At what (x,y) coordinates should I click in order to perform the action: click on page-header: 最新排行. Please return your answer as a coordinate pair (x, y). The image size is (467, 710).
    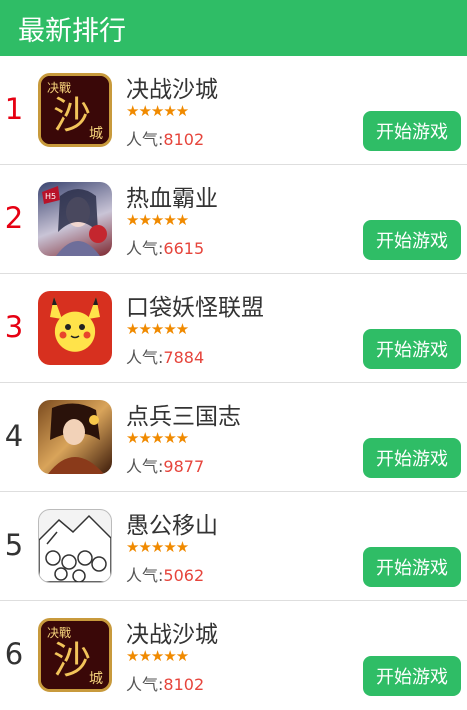
    Looking at the image, I should click on (233, 28).